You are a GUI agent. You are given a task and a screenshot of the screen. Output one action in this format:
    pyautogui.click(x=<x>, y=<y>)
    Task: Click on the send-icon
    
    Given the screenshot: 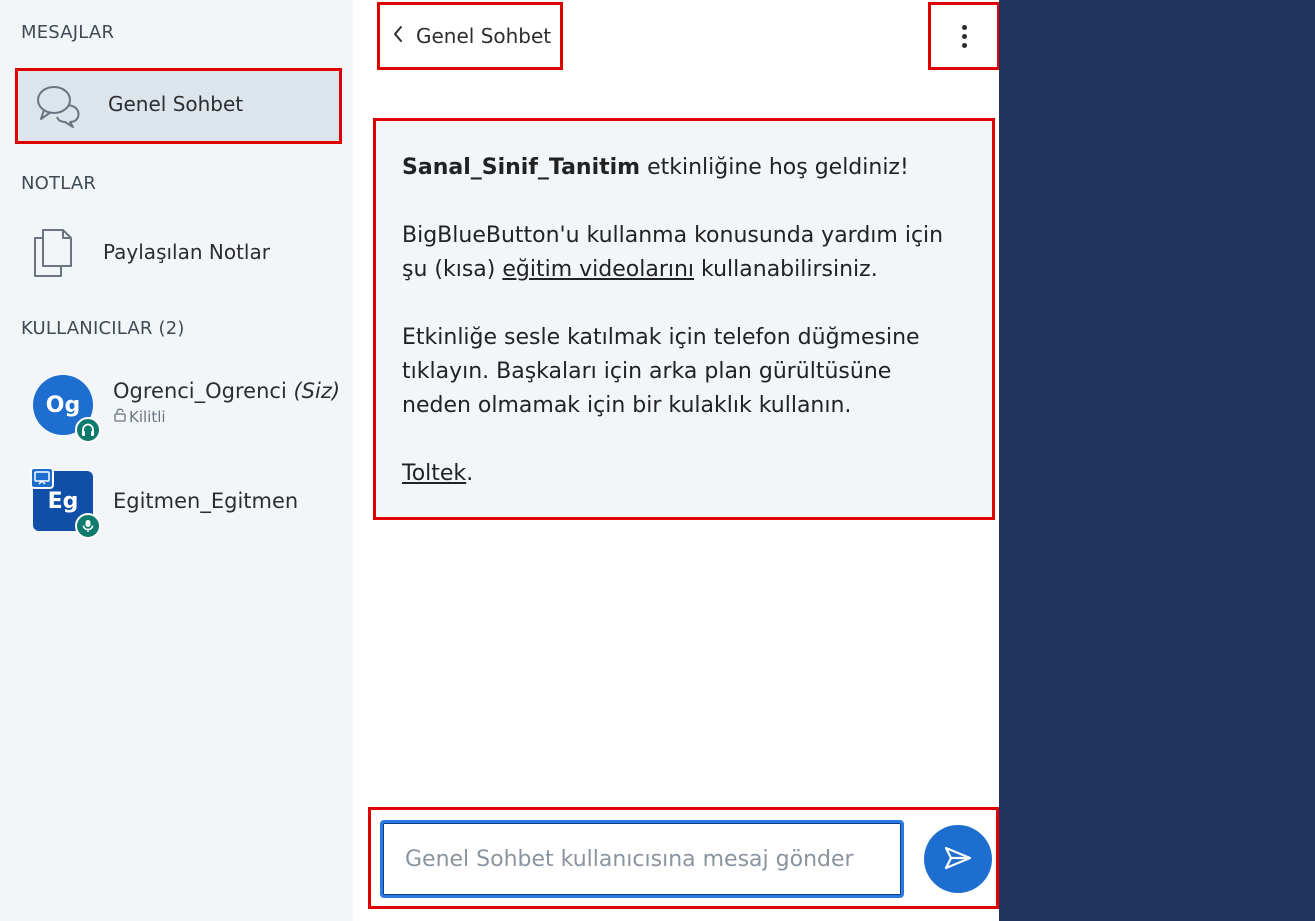 What is the action you would take?
    pyautogui.click(x=958, y=859)
    